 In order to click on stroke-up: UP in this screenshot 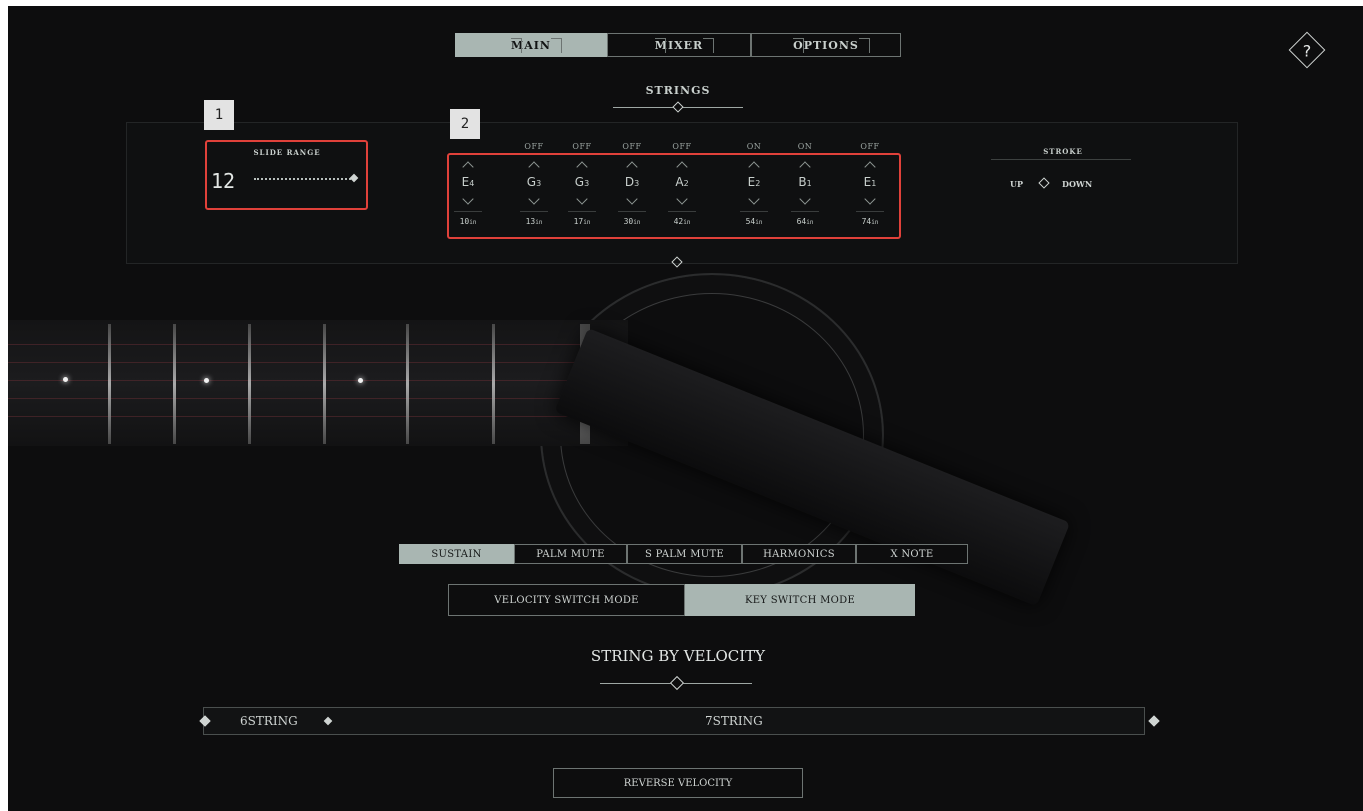, I will do `click(1016, 184)`.